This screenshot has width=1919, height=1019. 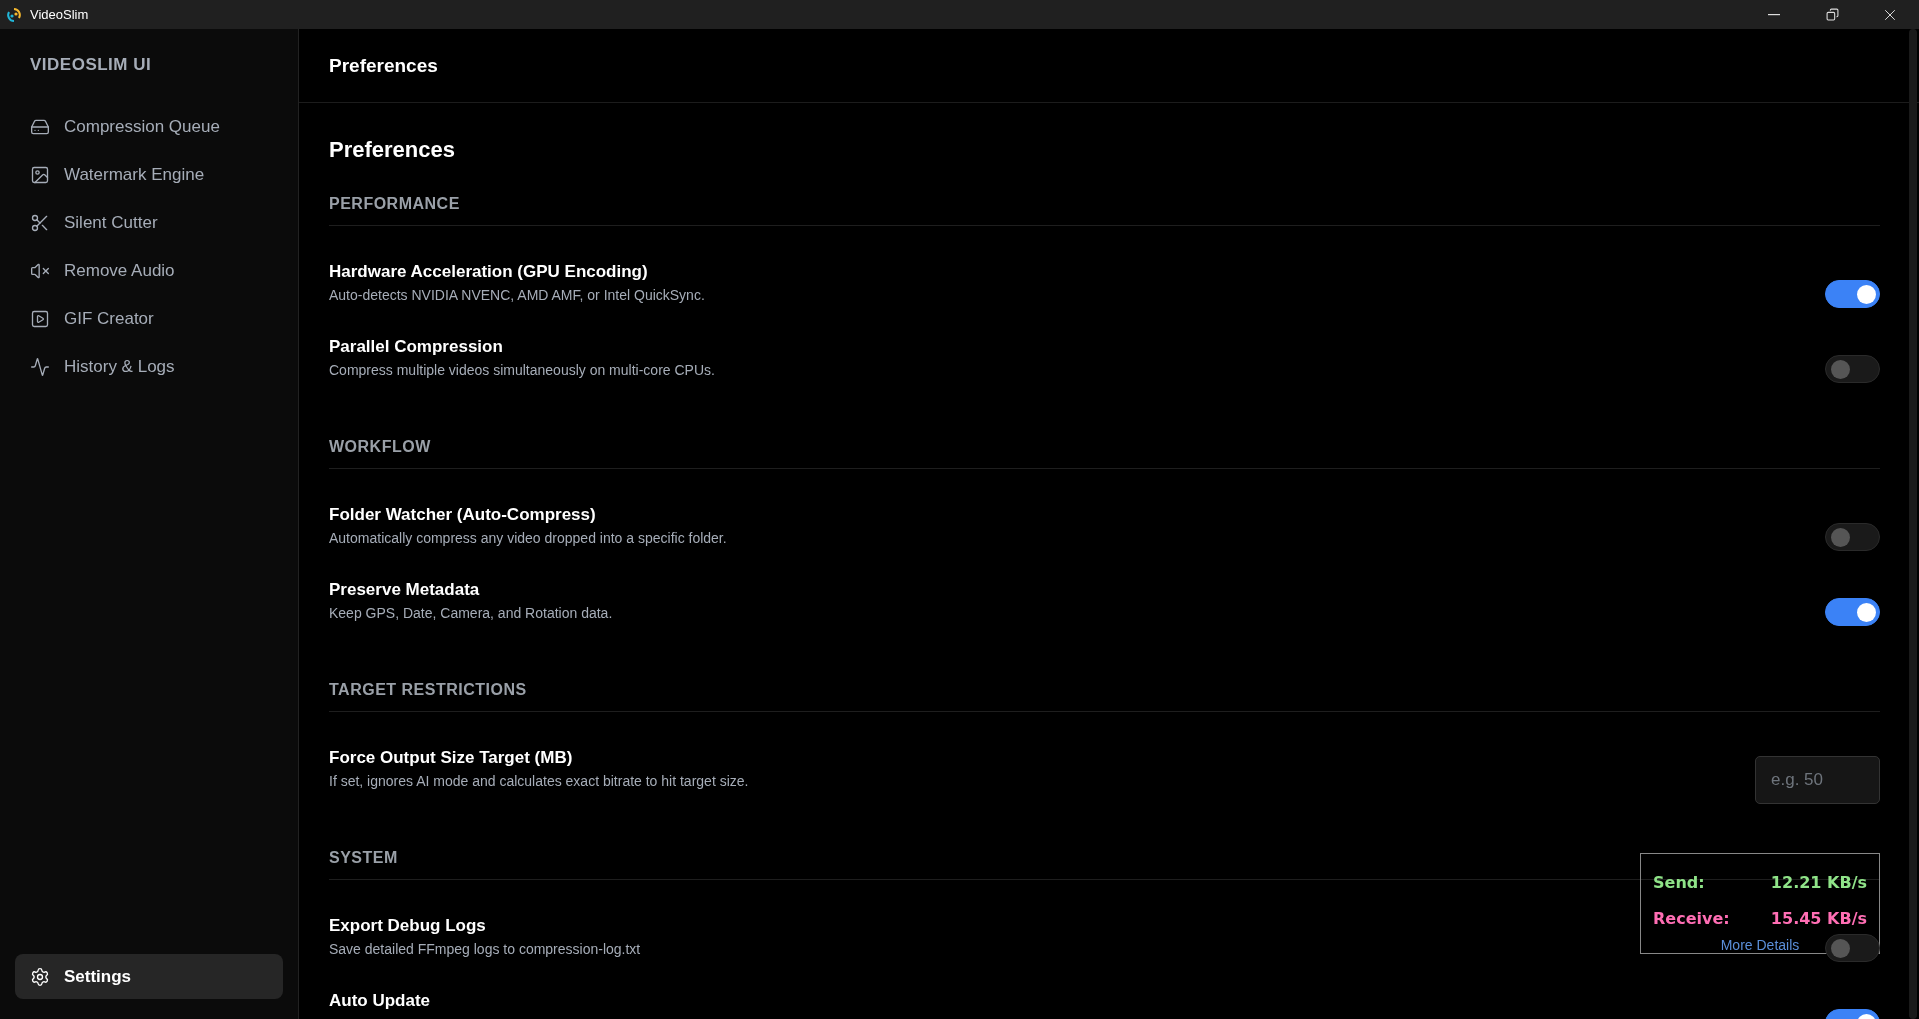 I want to click on section-heading: WORKFLOW, so click(x=1104, y=440).